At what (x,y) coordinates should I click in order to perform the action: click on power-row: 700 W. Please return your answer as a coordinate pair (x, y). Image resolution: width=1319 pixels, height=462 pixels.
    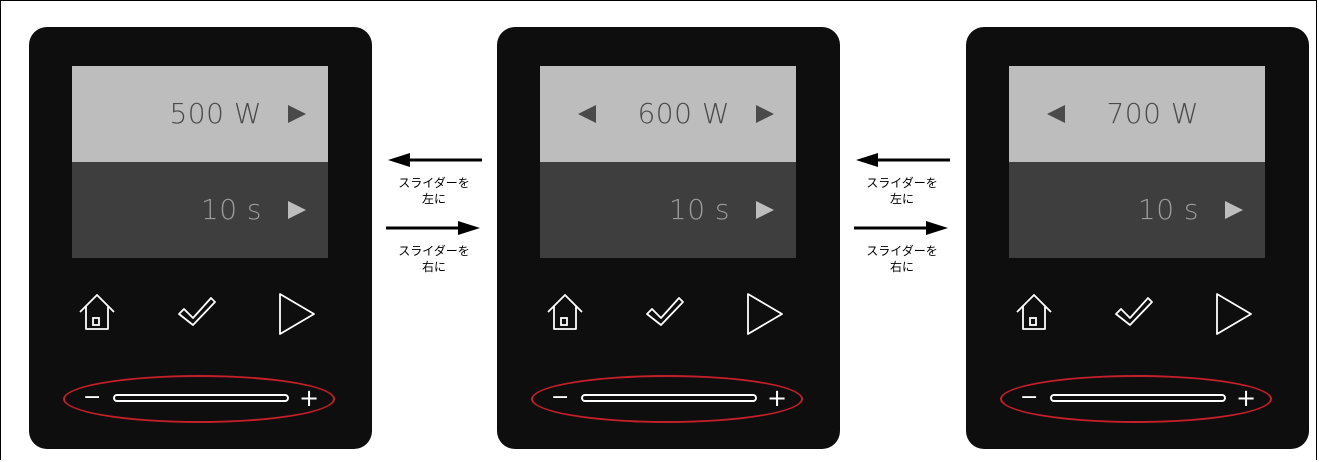
    Looking at the image, I should click on (1137, 114).